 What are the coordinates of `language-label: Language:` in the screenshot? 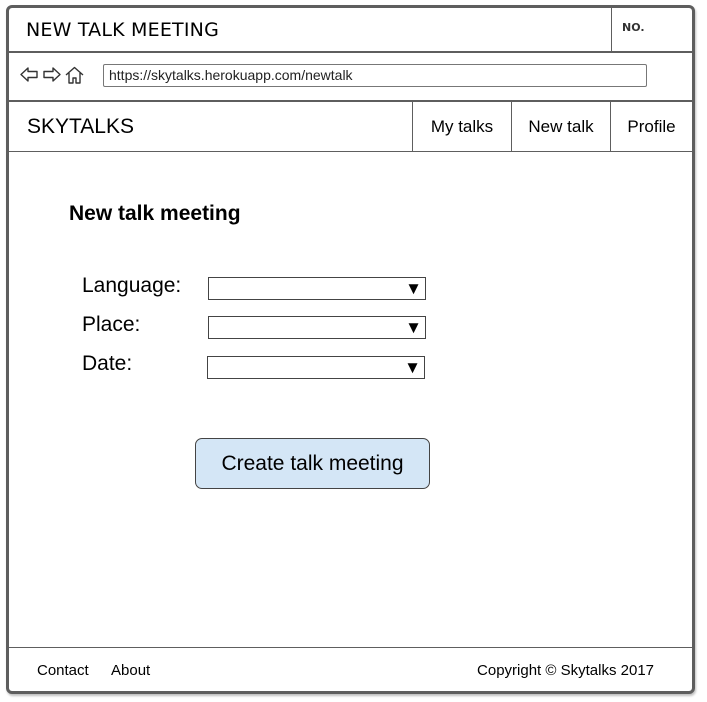 It's located at (132, 285).